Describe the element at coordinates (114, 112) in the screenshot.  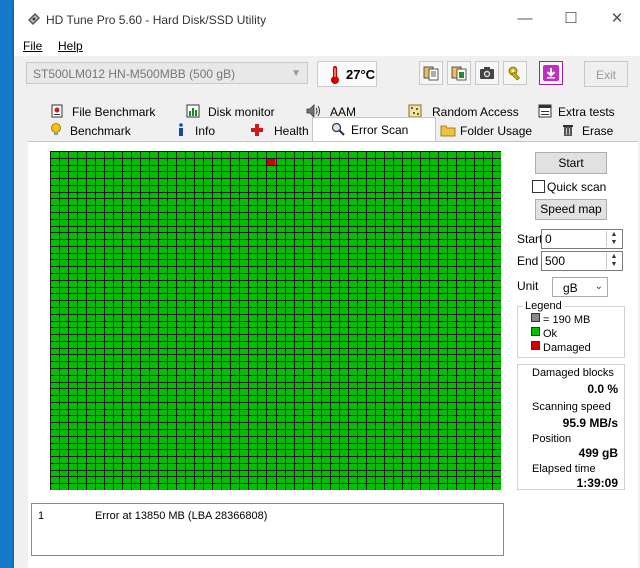
I see `tab-label: File Benchmark` at that location.